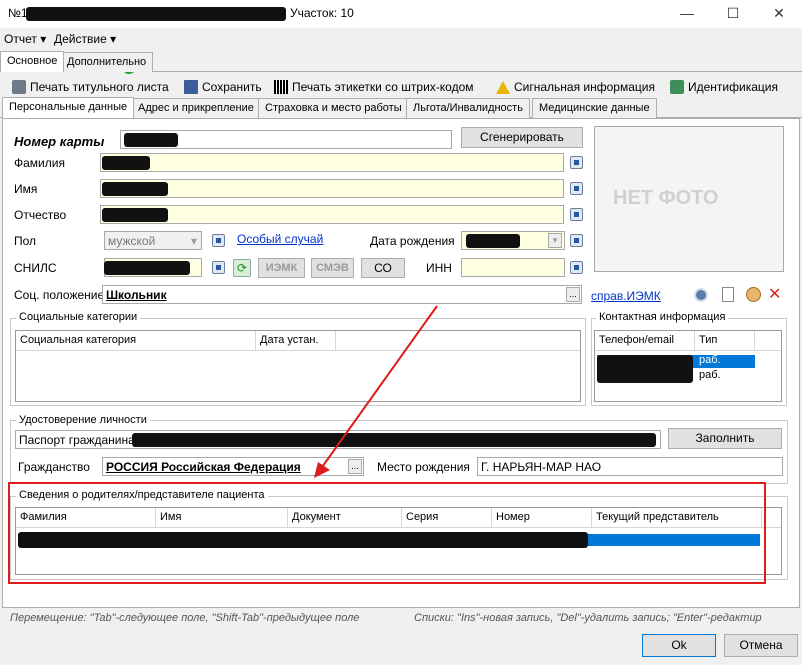  What do you see at coordinates (761, 645) in the screenshot?
I see `cancel-button: Отмена` at bounding box center [761, 645].